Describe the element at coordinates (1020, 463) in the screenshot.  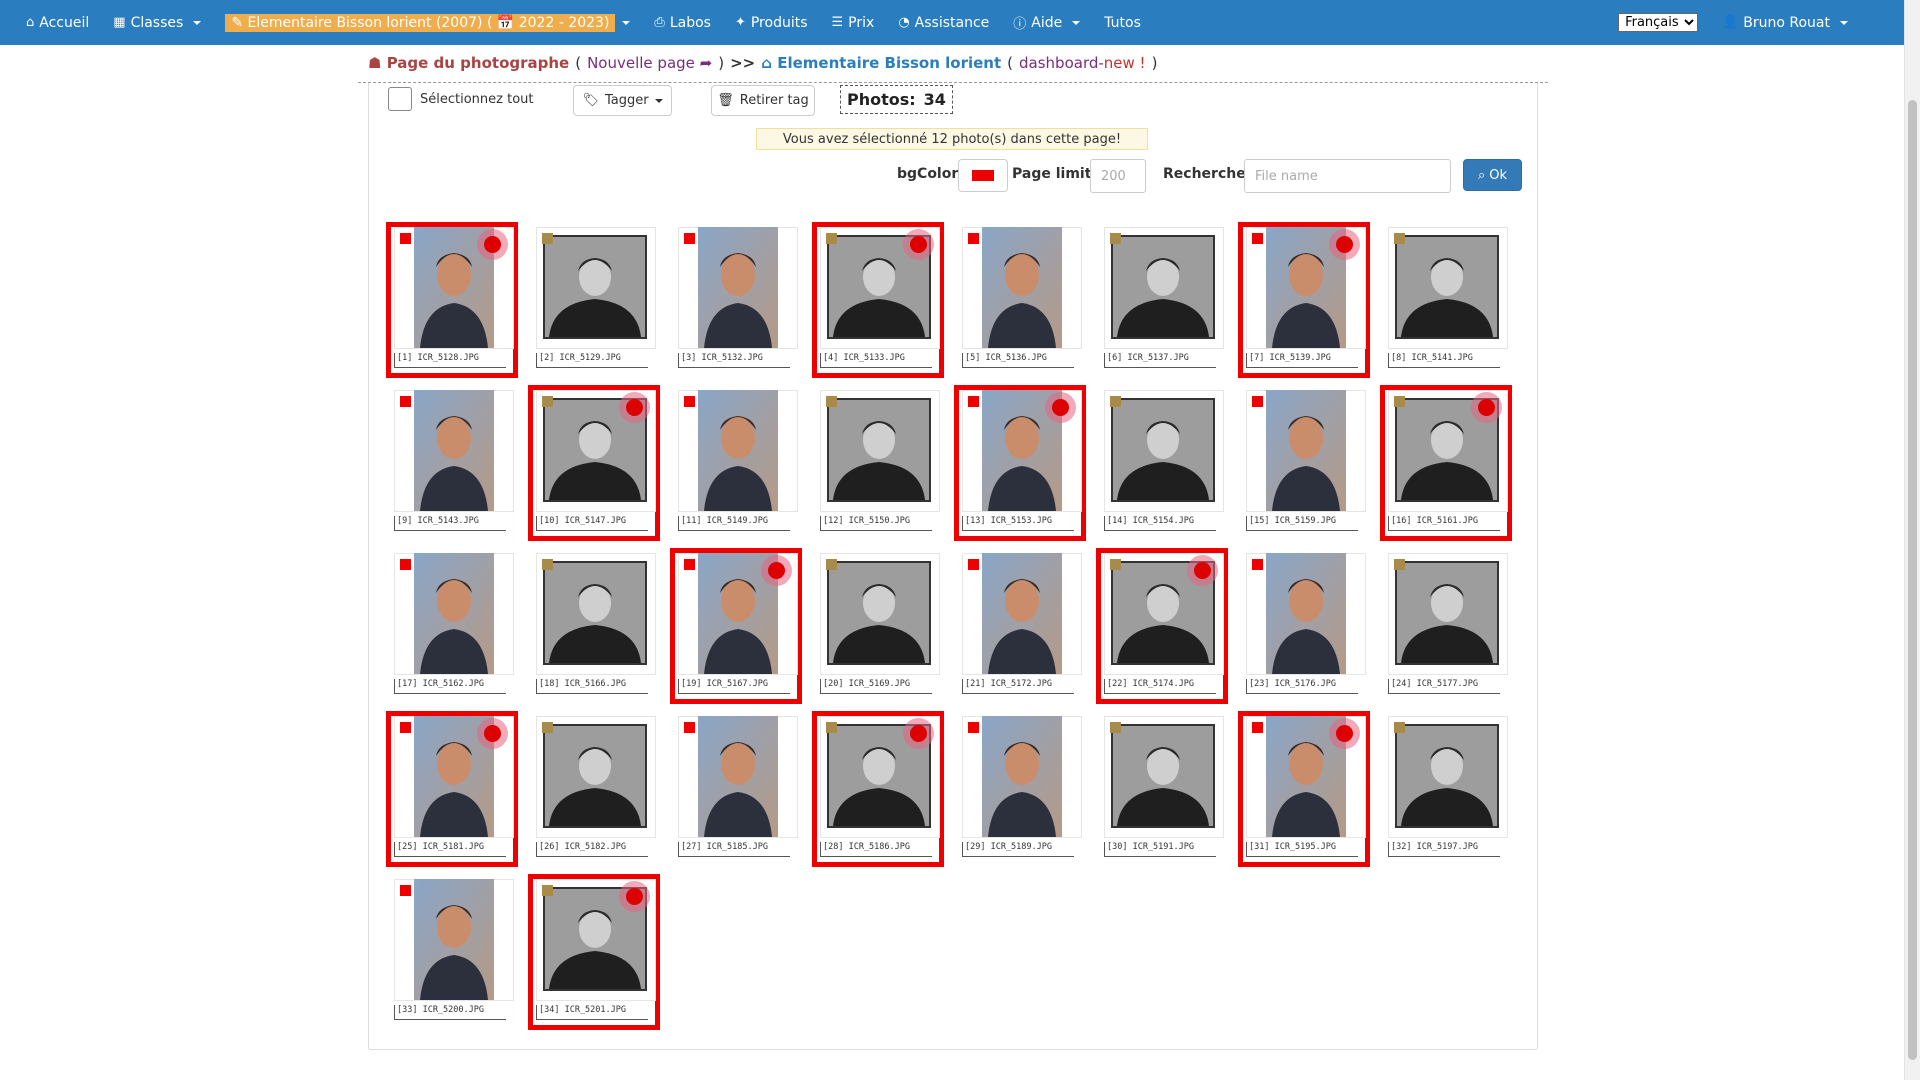
I see `photo-thumbnail: [13] ICR_5153.JPG` at that location.